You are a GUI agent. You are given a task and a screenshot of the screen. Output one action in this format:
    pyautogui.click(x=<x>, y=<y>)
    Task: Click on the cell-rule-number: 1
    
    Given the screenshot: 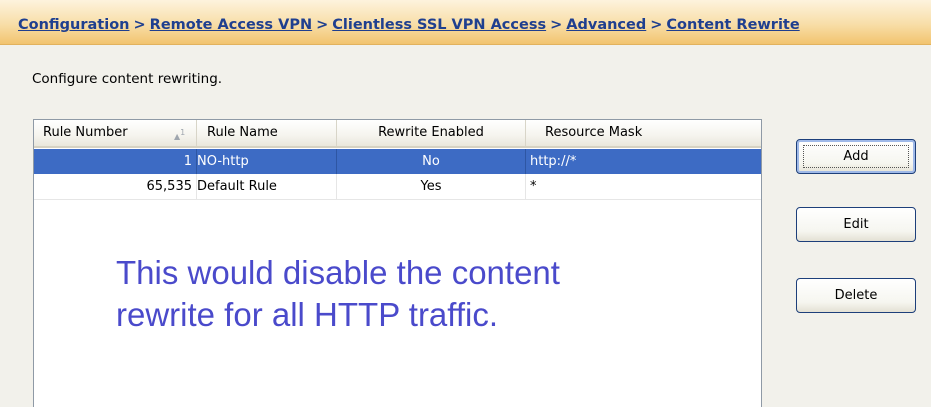 What is the action you would take?
    pyautogui.click(x=115, y=161)
    